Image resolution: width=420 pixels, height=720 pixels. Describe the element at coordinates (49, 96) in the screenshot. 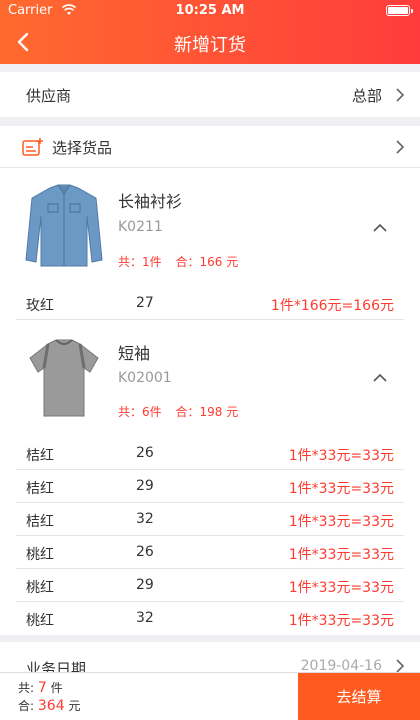

I see `supplier-label: 供应商` at that location.